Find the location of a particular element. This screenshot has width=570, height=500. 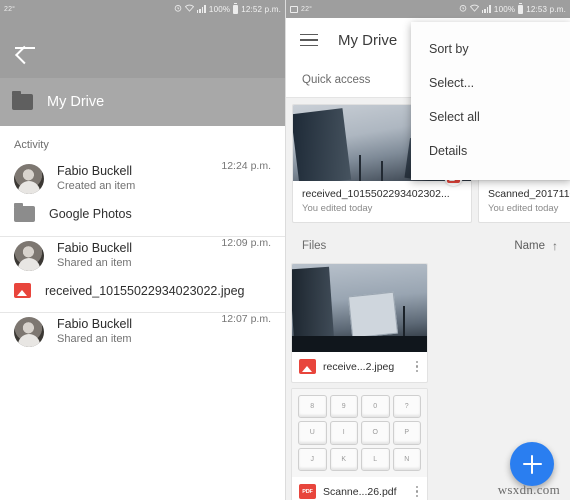

file-name: Scanne...26.pdf is located at coordinates (360, 491).